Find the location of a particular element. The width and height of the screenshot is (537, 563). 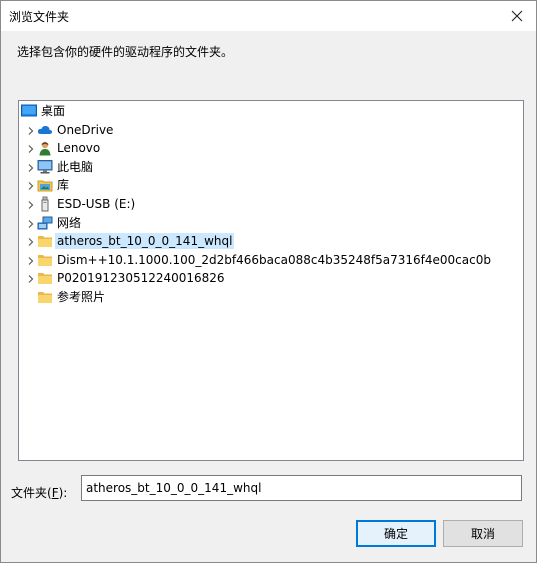

user-icon is located at coordinates (45, 148).